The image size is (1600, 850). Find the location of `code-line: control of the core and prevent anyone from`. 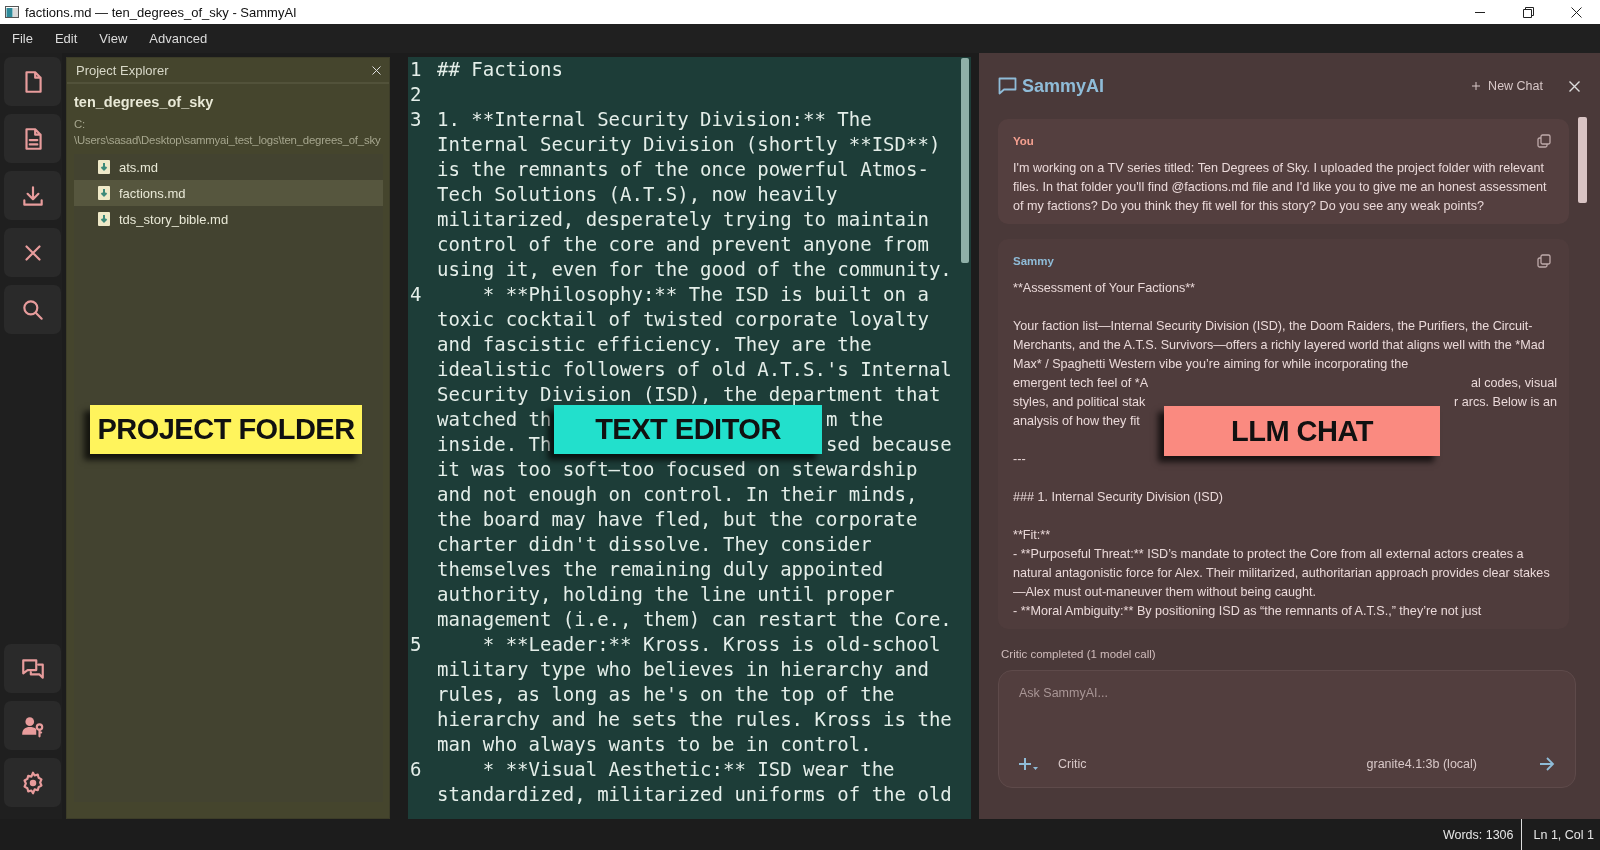

code-line: control of the core and prevent anyone from is located at coordinates (683, 244).